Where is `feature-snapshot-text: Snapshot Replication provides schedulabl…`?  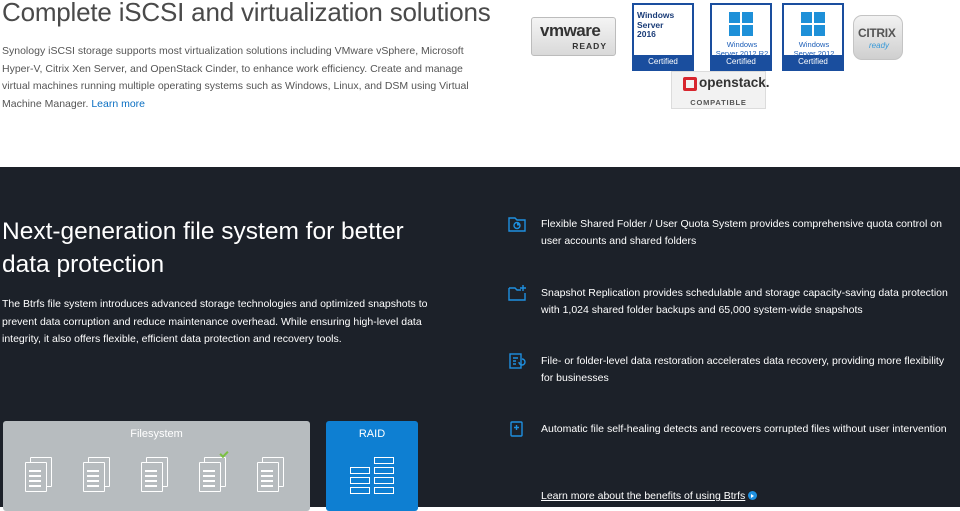
feature-snapshot-text: Snapshot Replication provides schedulabl… is located at coordinates (744, 301).